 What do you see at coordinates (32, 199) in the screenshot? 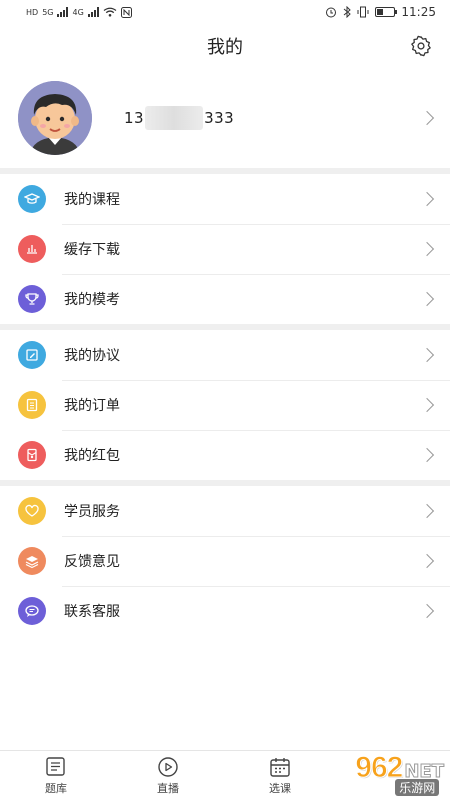
I see `graduation-cap-icon` at bounding box center [32, 199].